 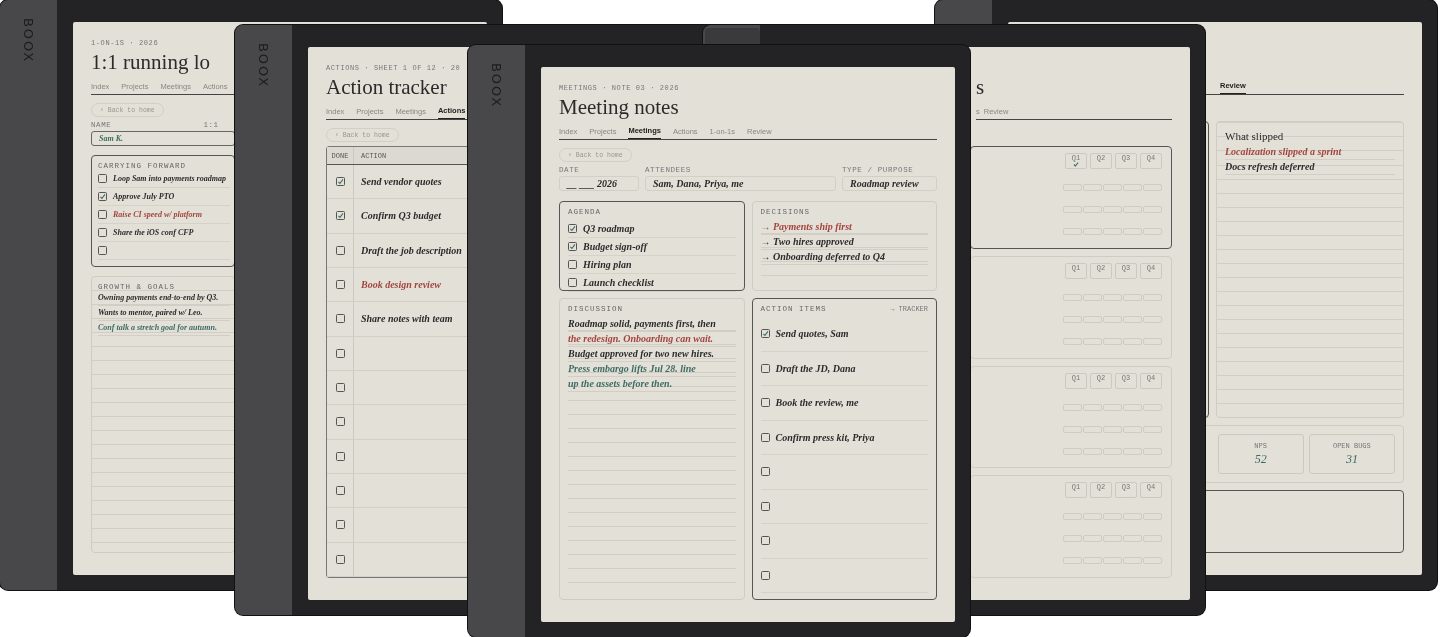 What do you see at coordinates (607, 264) in the screenshot?
I see `task-text: Hiring plan` at bounding box center [607, 264].